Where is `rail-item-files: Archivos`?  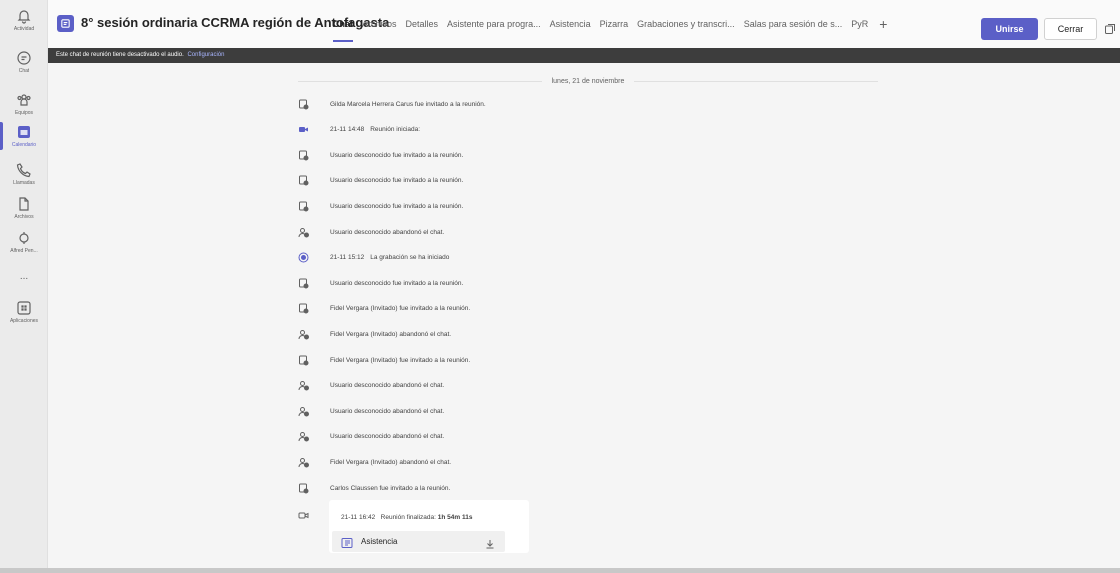
rail-item-files: Archivos is located at coordinates (24, 208).